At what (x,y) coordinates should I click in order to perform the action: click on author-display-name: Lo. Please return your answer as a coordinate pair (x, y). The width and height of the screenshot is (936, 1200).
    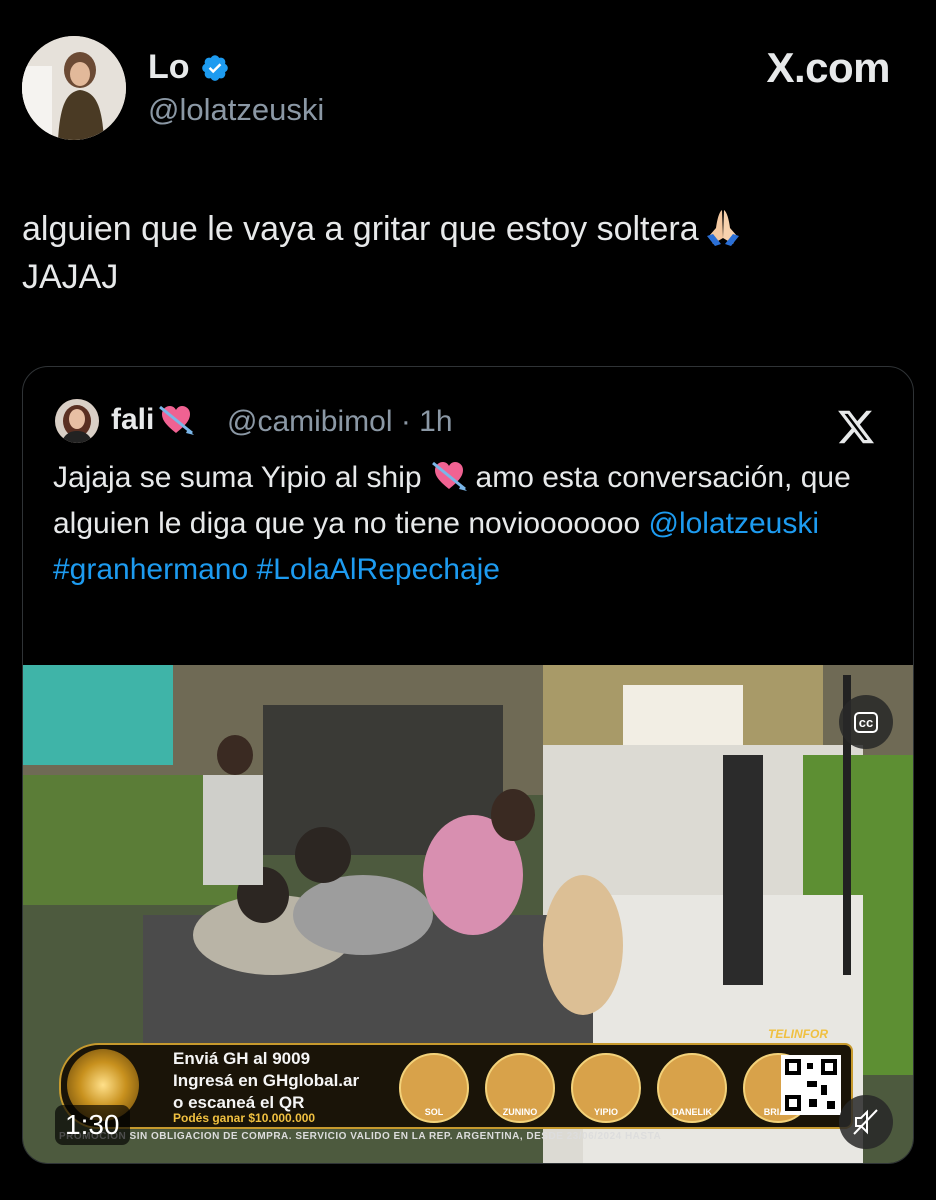
    Looking at the image, I should click on (169, 67).